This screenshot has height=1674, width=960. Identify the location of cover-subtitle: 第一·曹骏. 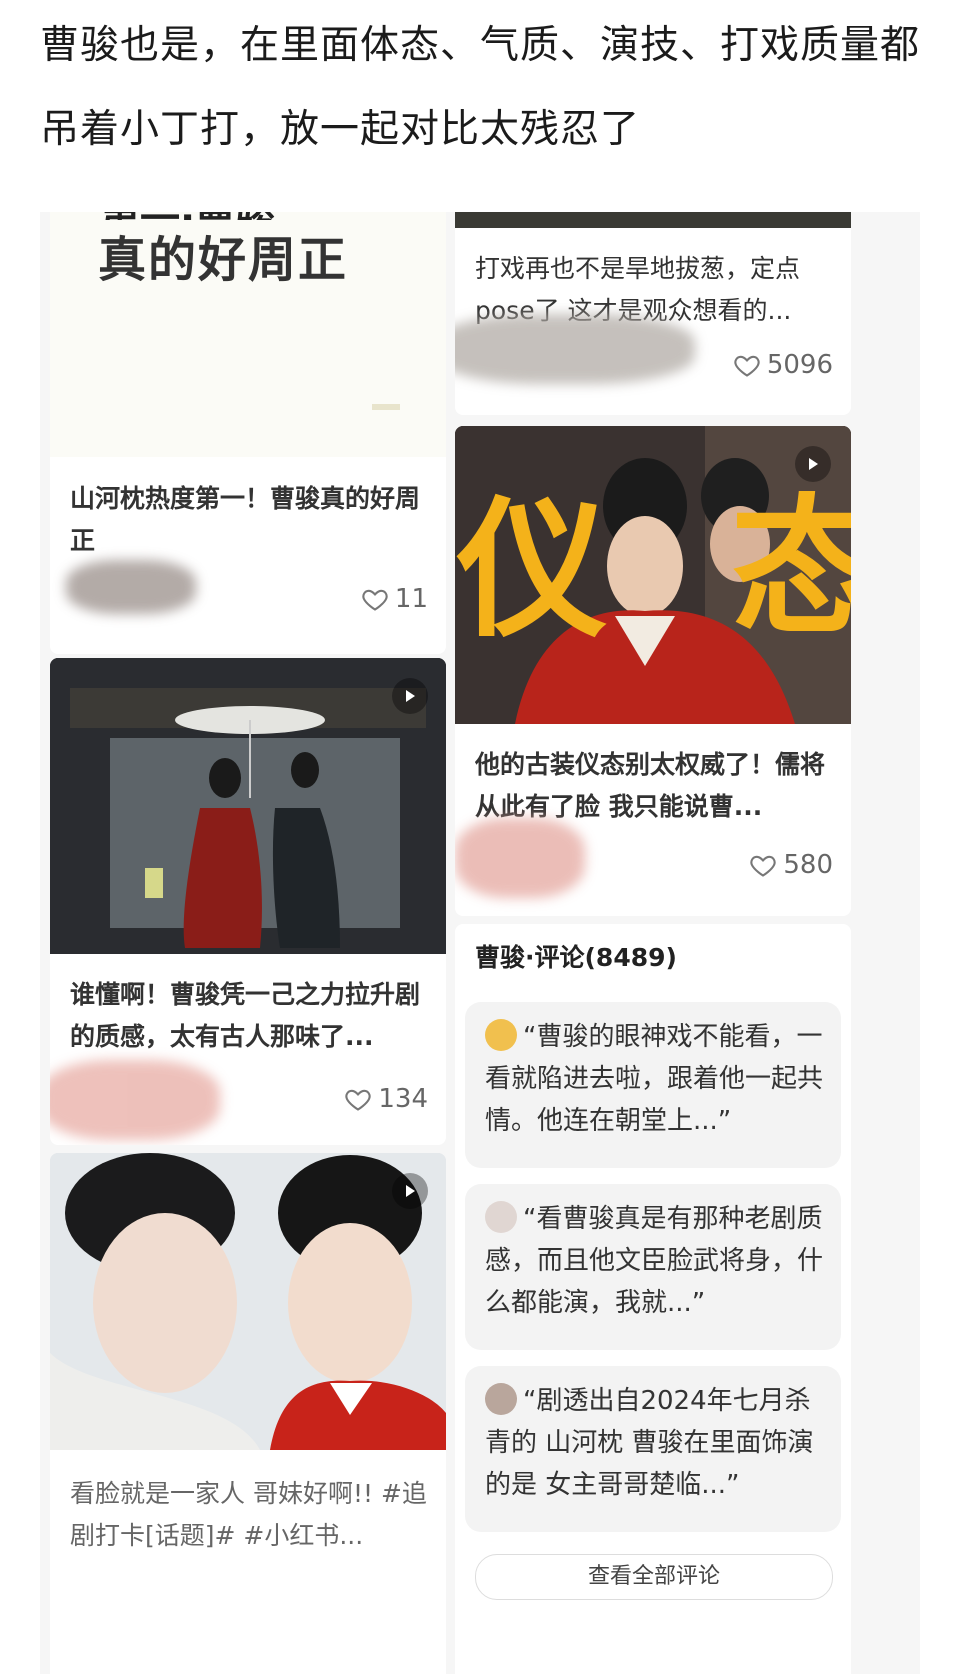
(187, 216).